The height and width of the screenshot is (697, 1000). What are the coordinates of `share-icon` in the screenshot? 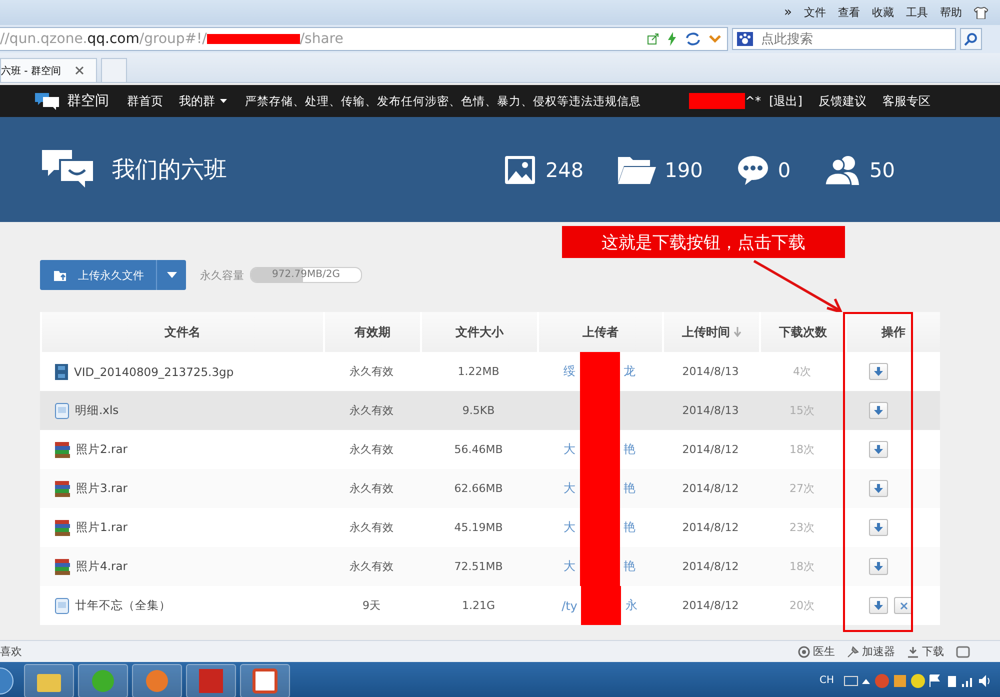 It's located at (653, 39).